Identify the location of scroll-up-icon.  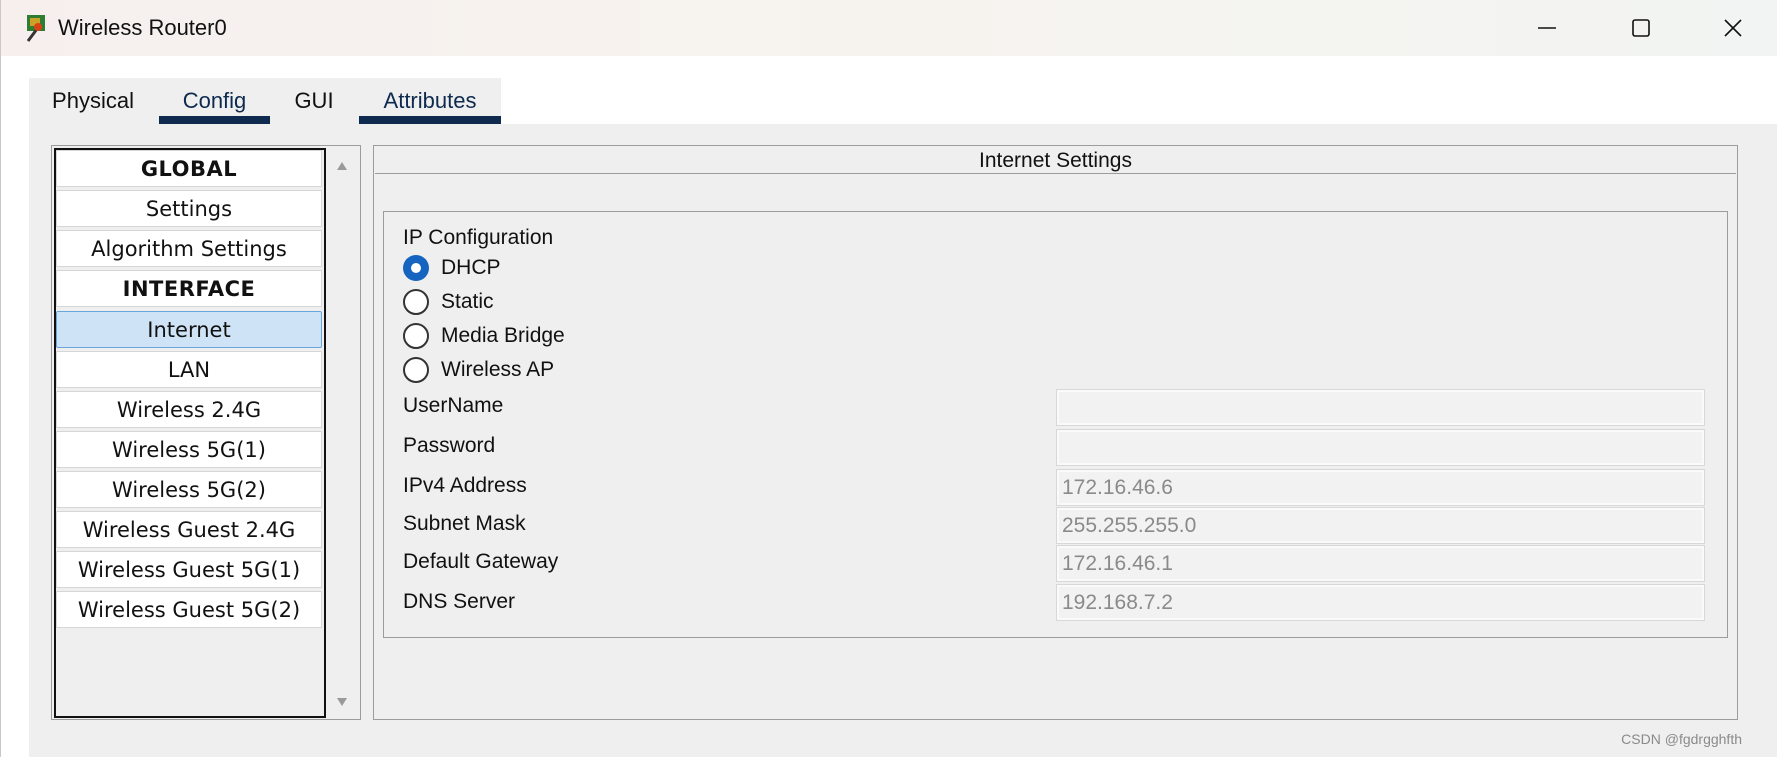
(342, 166).